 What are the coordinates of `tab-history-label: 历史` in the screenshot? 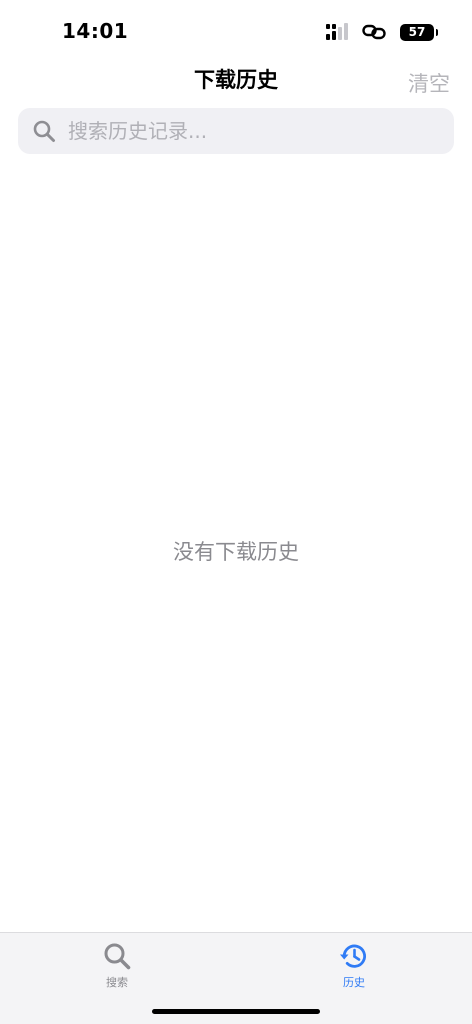 It's located at (354, 982).